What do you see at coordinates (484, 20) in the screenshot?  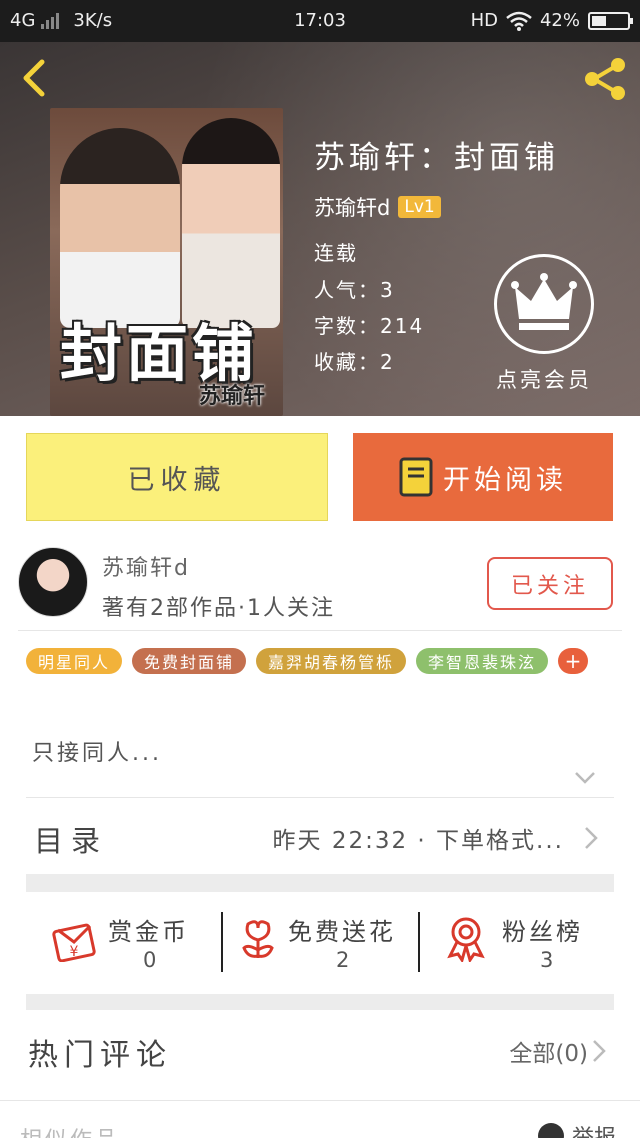 I see `hd-indicator: HD` at bounding box center [484, 20].